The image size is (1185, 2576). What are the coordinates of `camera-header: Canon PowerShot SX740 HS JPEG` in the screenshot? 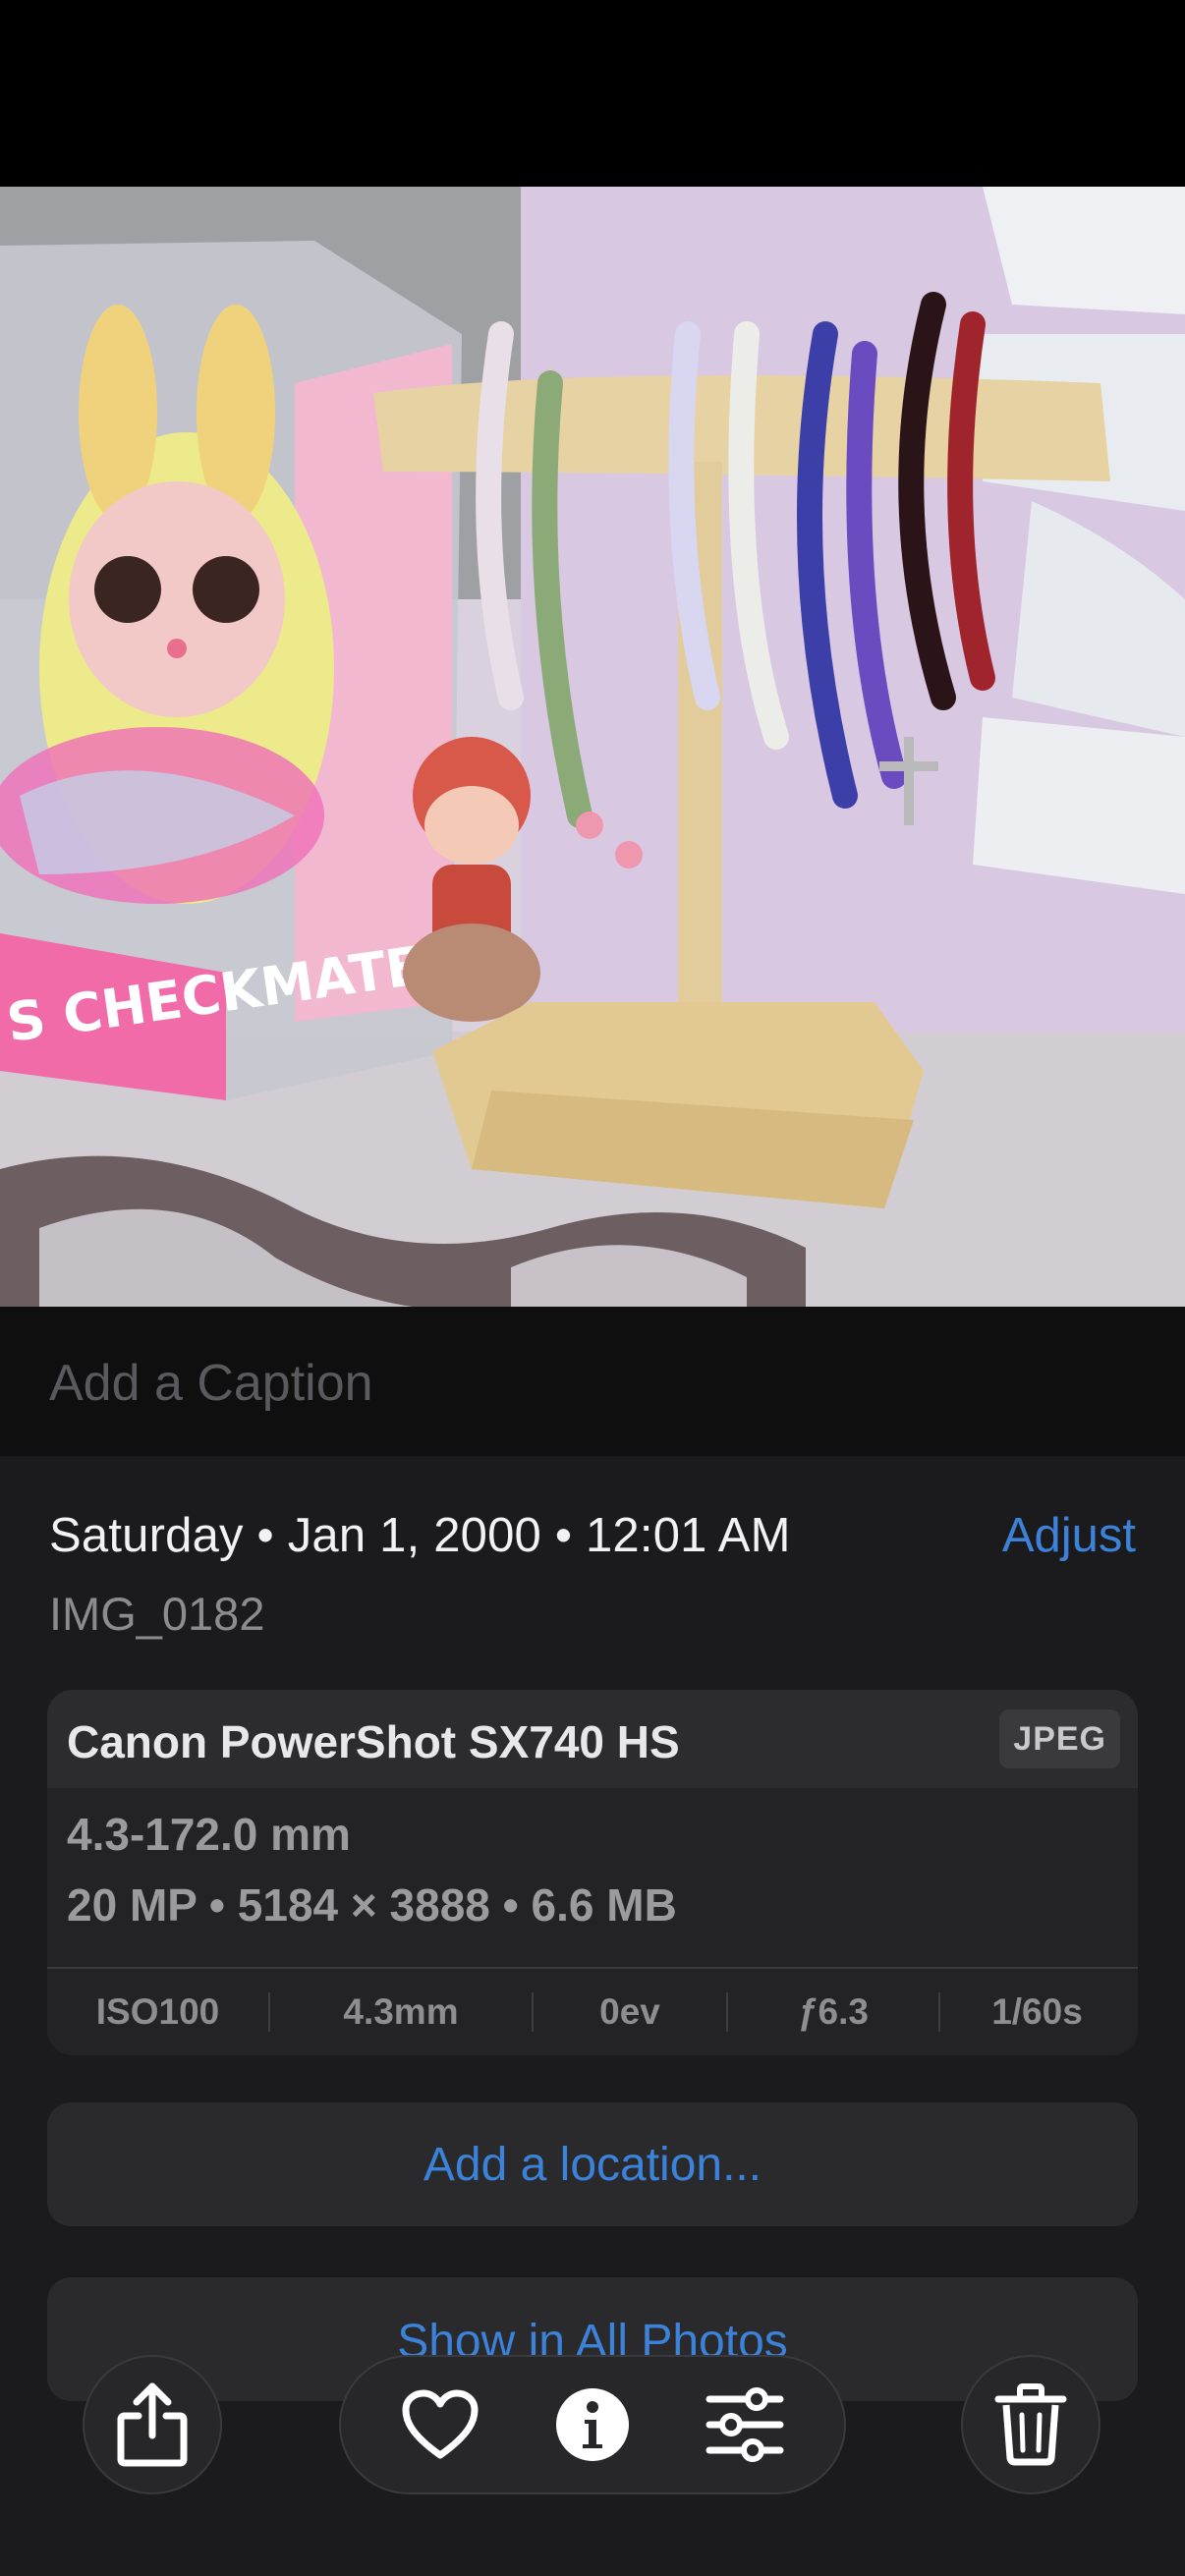 It's located at (592, 1739).